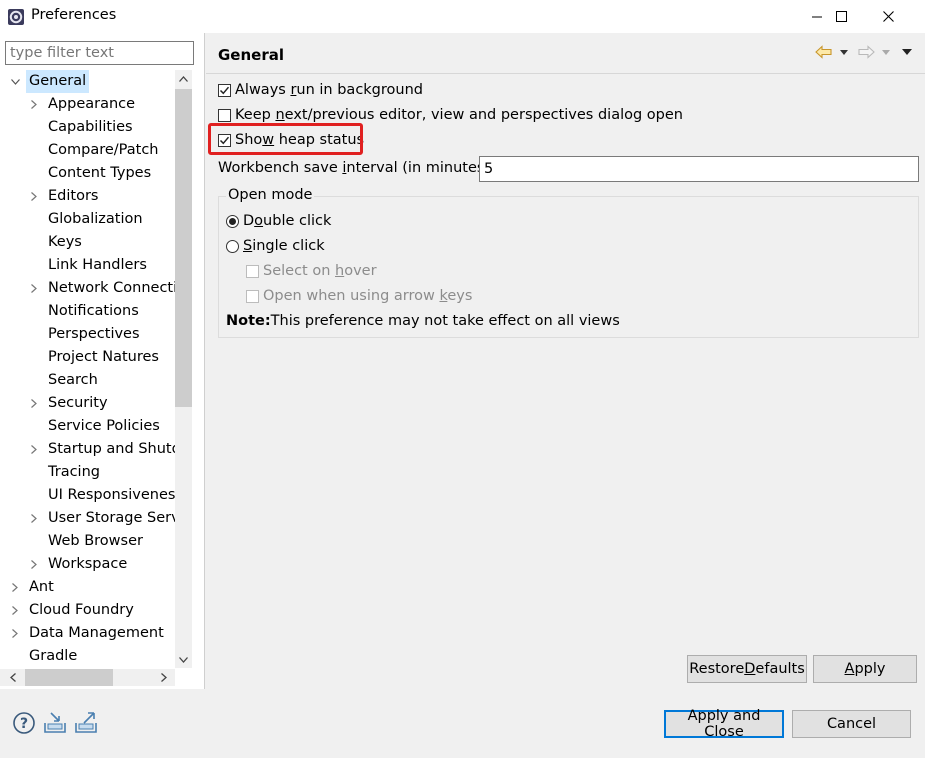 The height and width of the screenshot is (758, 925). I want to click on horizontal-scroll-thumb, so click(69, 677).